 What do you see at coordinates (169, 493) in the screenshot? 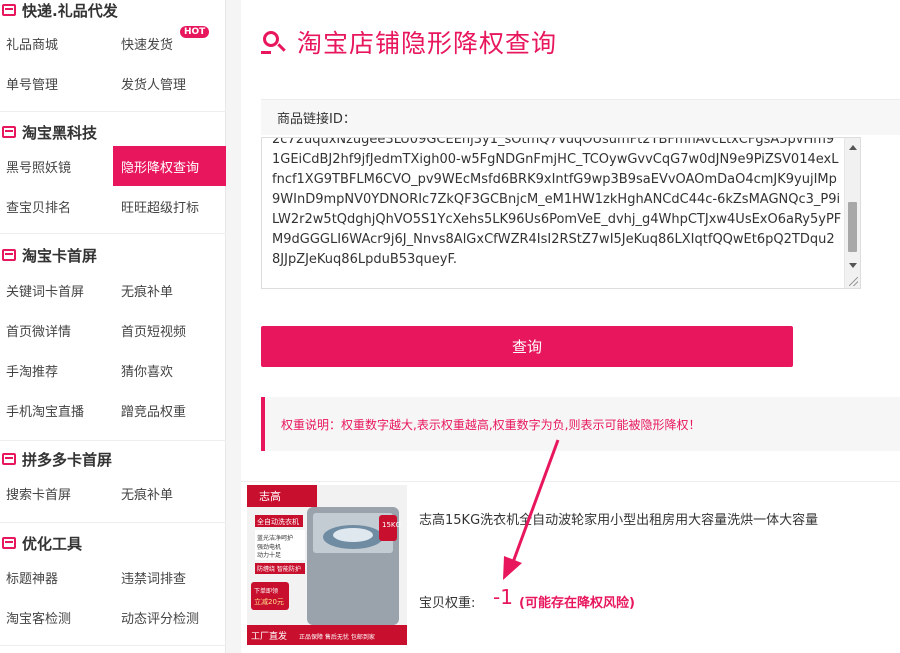
I see `sidebar-item-pdd-seamless-order: 无痕补单` at bounding box center [169, 493].